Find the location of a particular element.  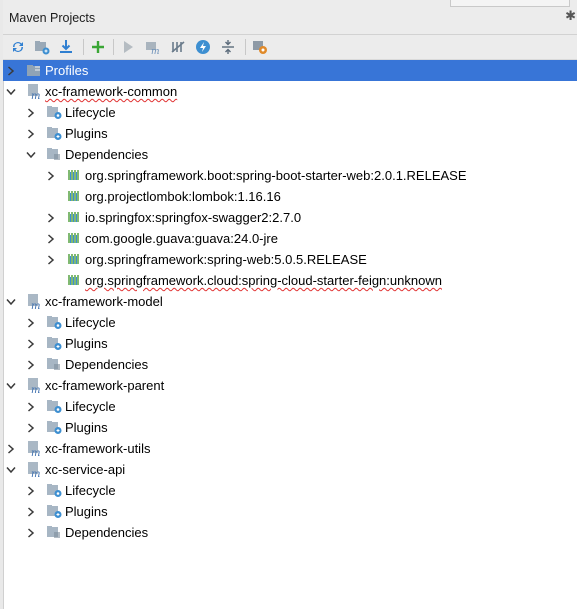

tree-node-profiles: Profiles is located at coordinates (290, 70).